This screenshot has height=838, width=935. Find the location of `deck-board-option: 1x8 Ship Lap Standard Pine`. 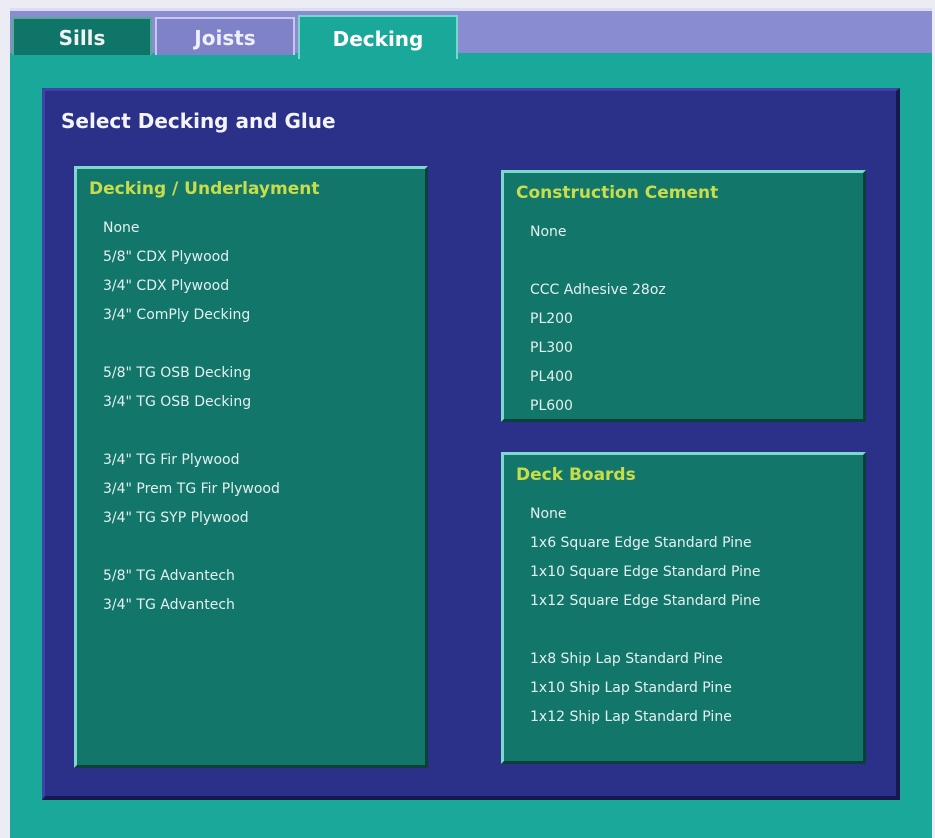

deck-board-option: 1x8 Ship Lap Standard Pine is located at coordinates (645, 659).